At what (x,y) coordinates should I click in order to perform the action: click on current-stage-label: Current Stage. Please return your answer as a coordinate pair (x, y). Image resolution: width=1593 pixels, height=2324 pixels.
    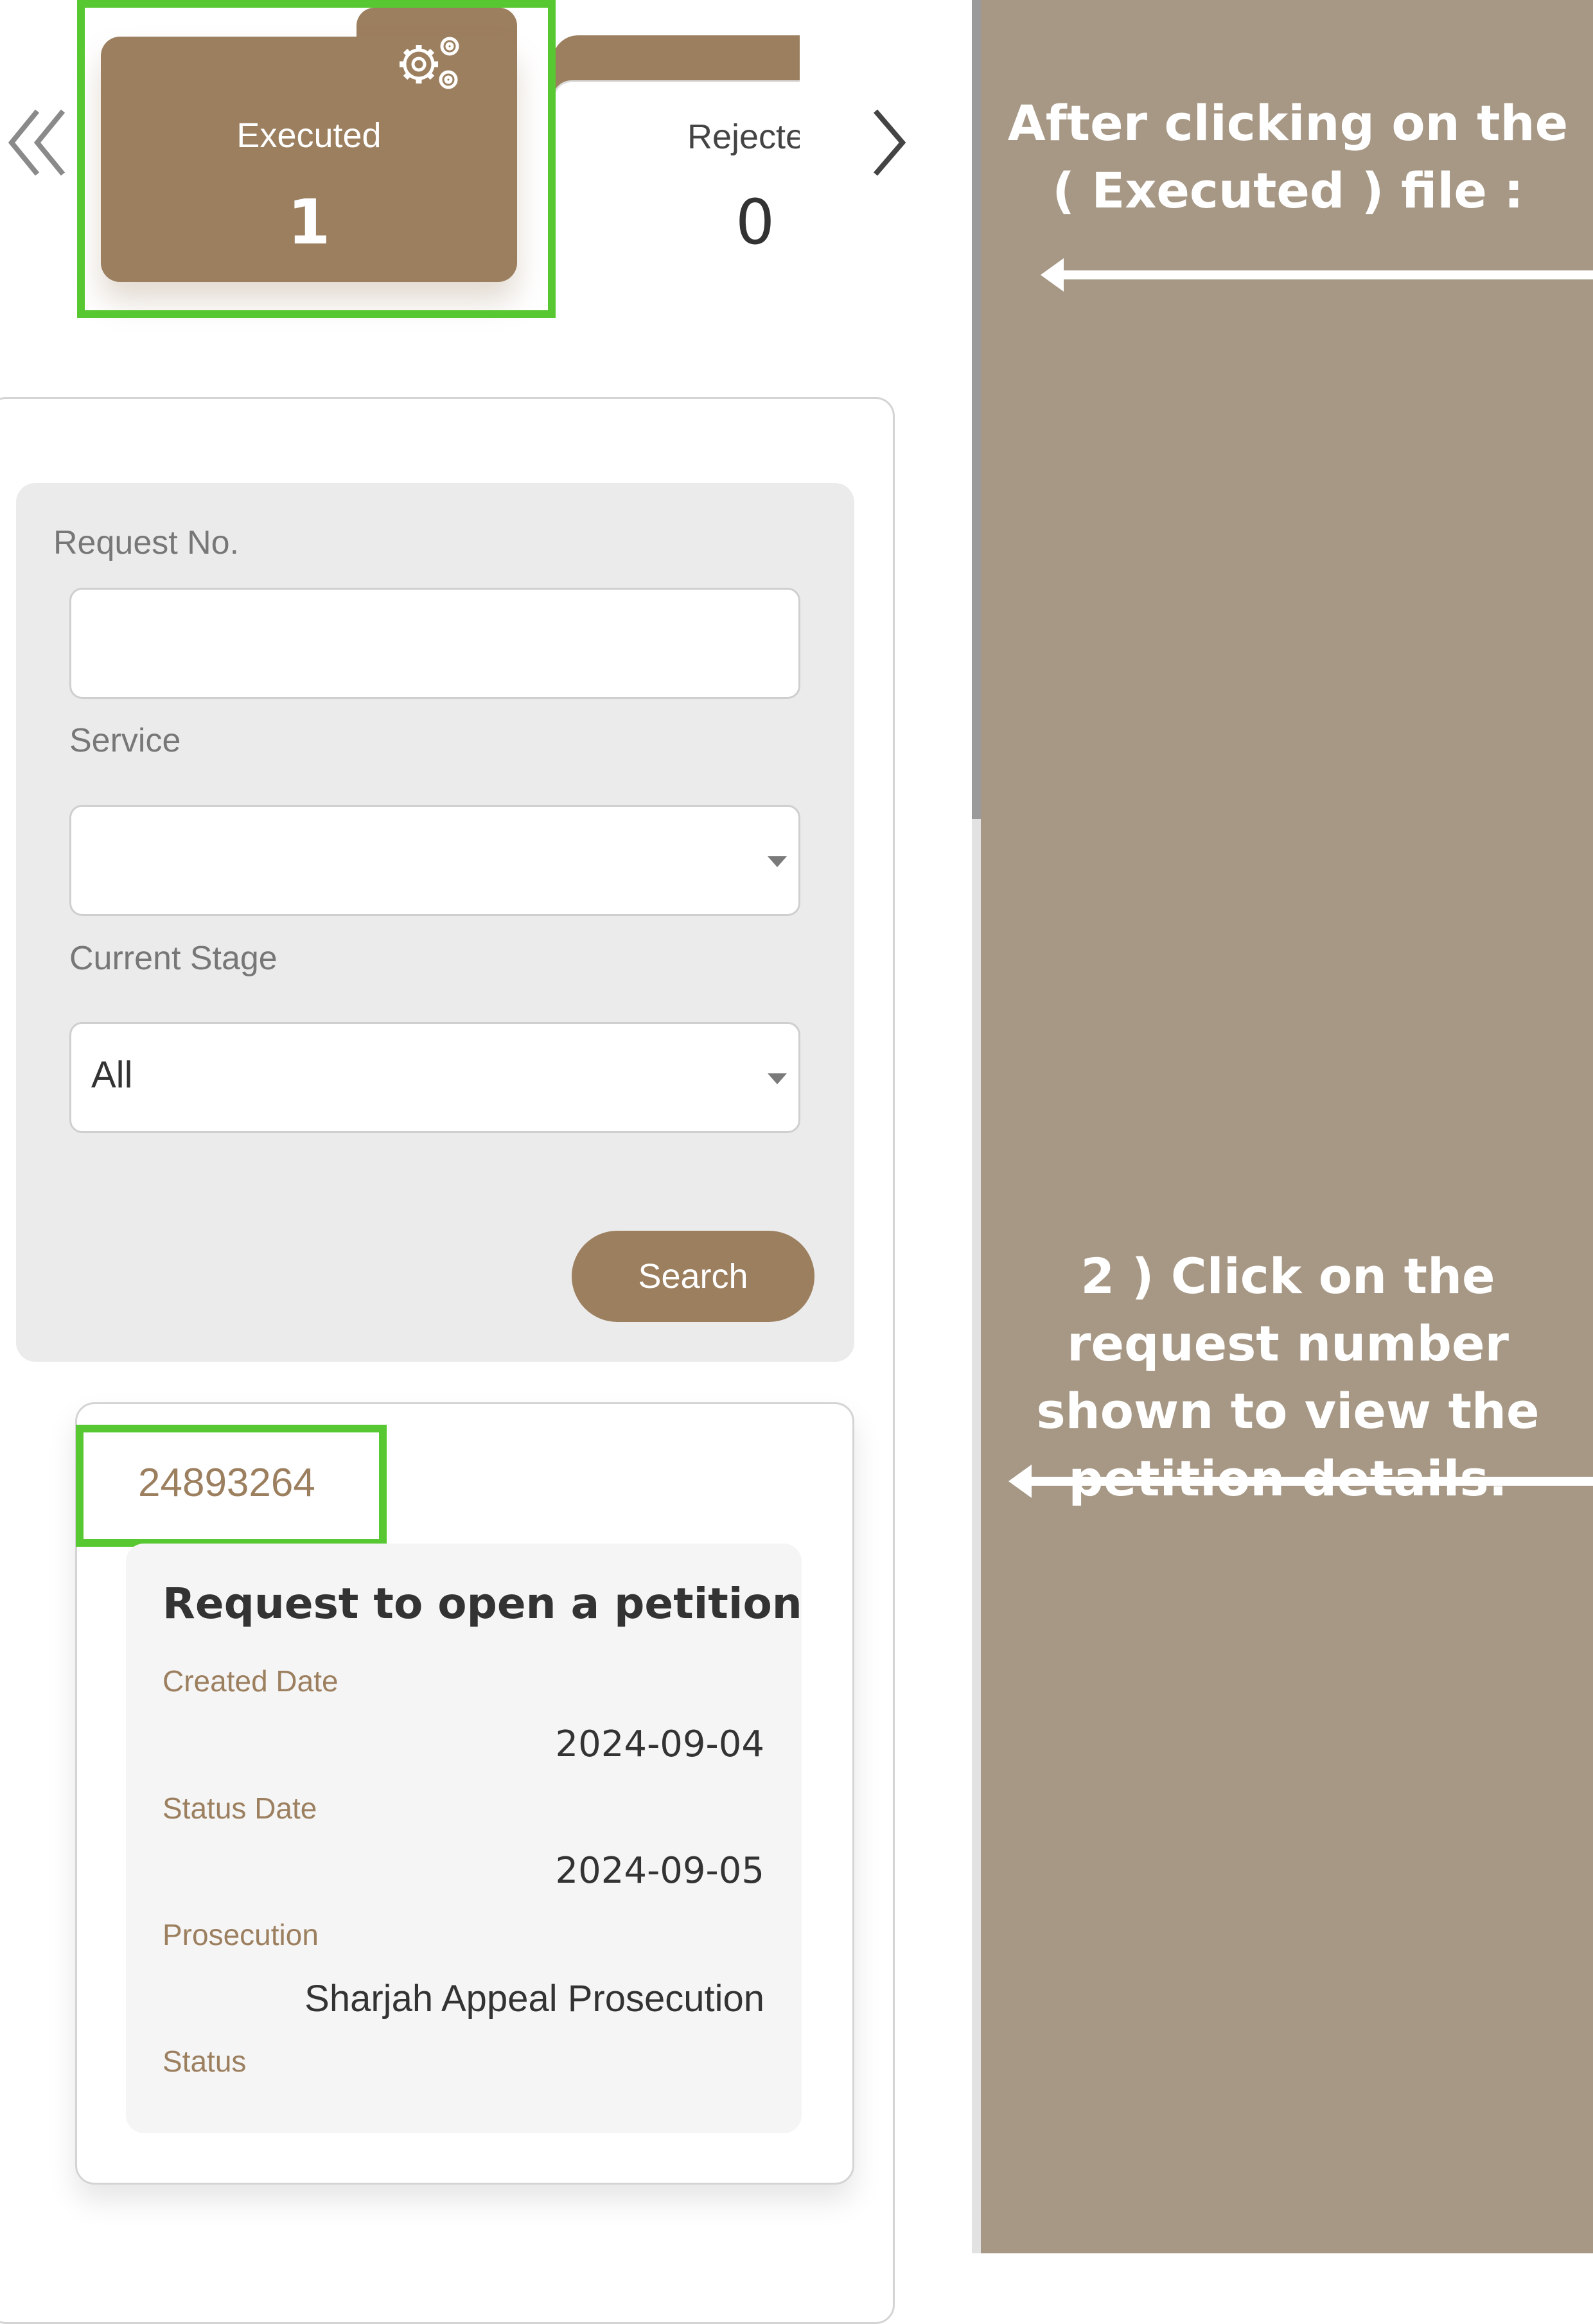
    Looking at the image, I should click on (173, 958).